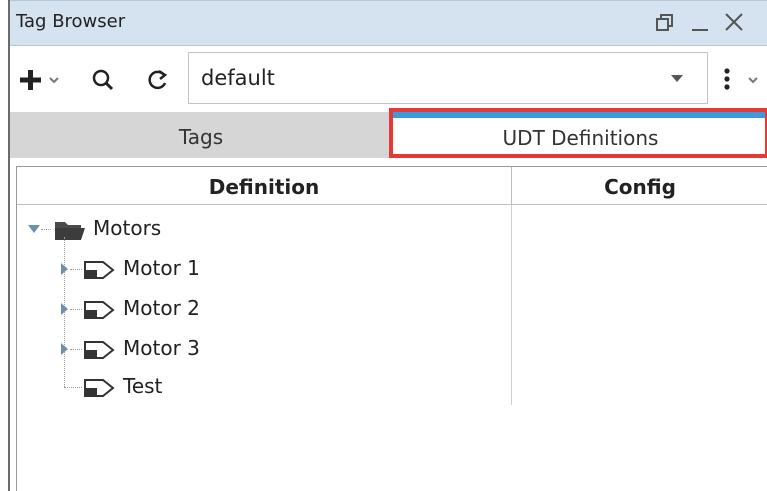 This screenshot has height=491, width=767. I want to click on column-header-definition: Definition, so click(264, 185).